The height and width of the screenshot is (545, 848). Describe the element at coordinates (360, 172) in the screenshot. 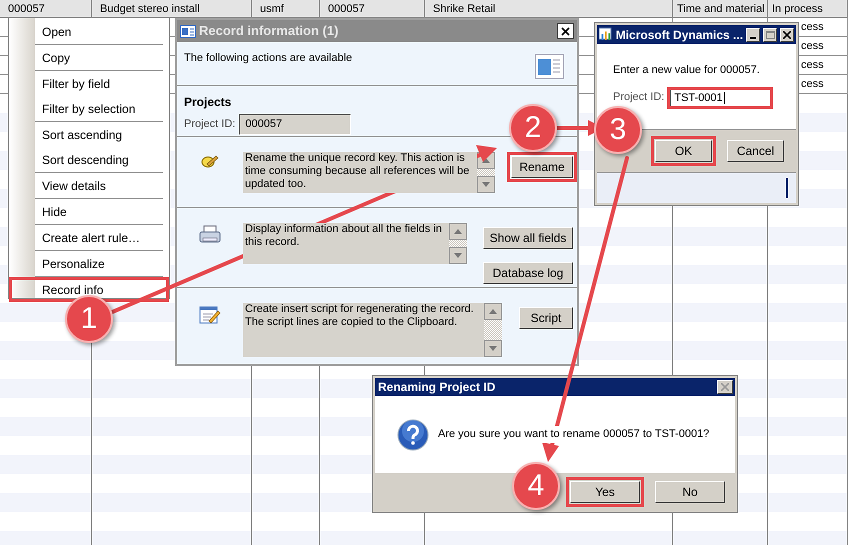

I see `description-text: Rename the unique record key. This action is time consuming because all references will be updated too.` at that location.